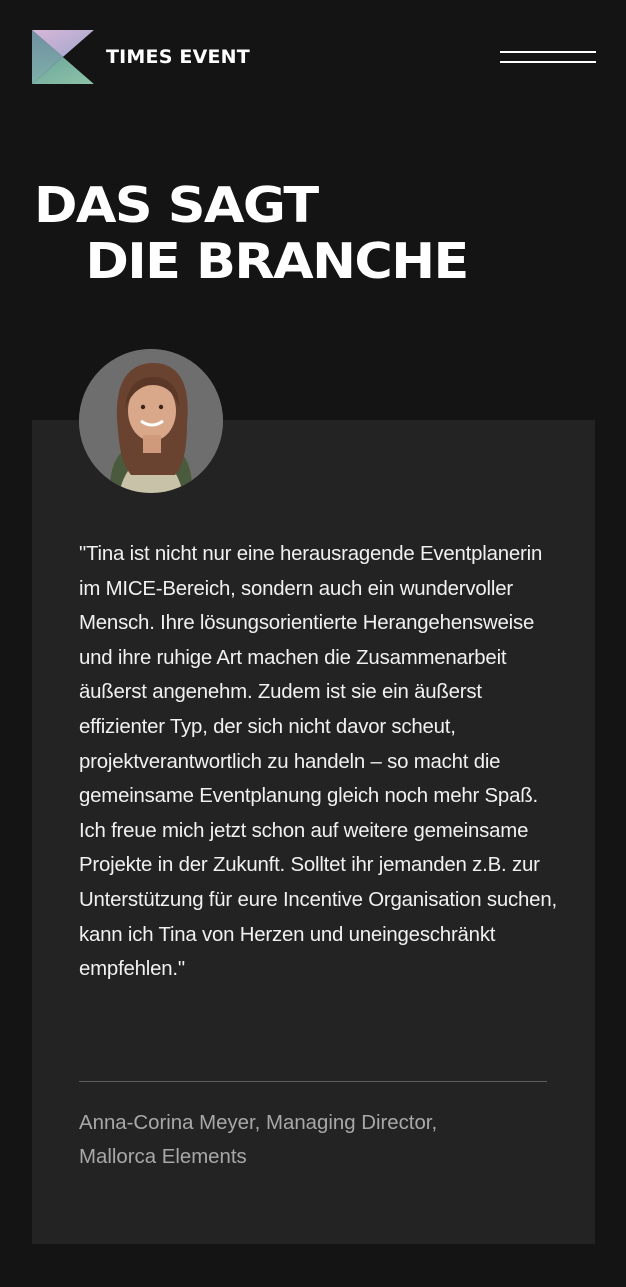 Image resolution: width=626 pixels, height=1287 pixels. I want to click on avatar-portrait-icon, so click(151, 421).